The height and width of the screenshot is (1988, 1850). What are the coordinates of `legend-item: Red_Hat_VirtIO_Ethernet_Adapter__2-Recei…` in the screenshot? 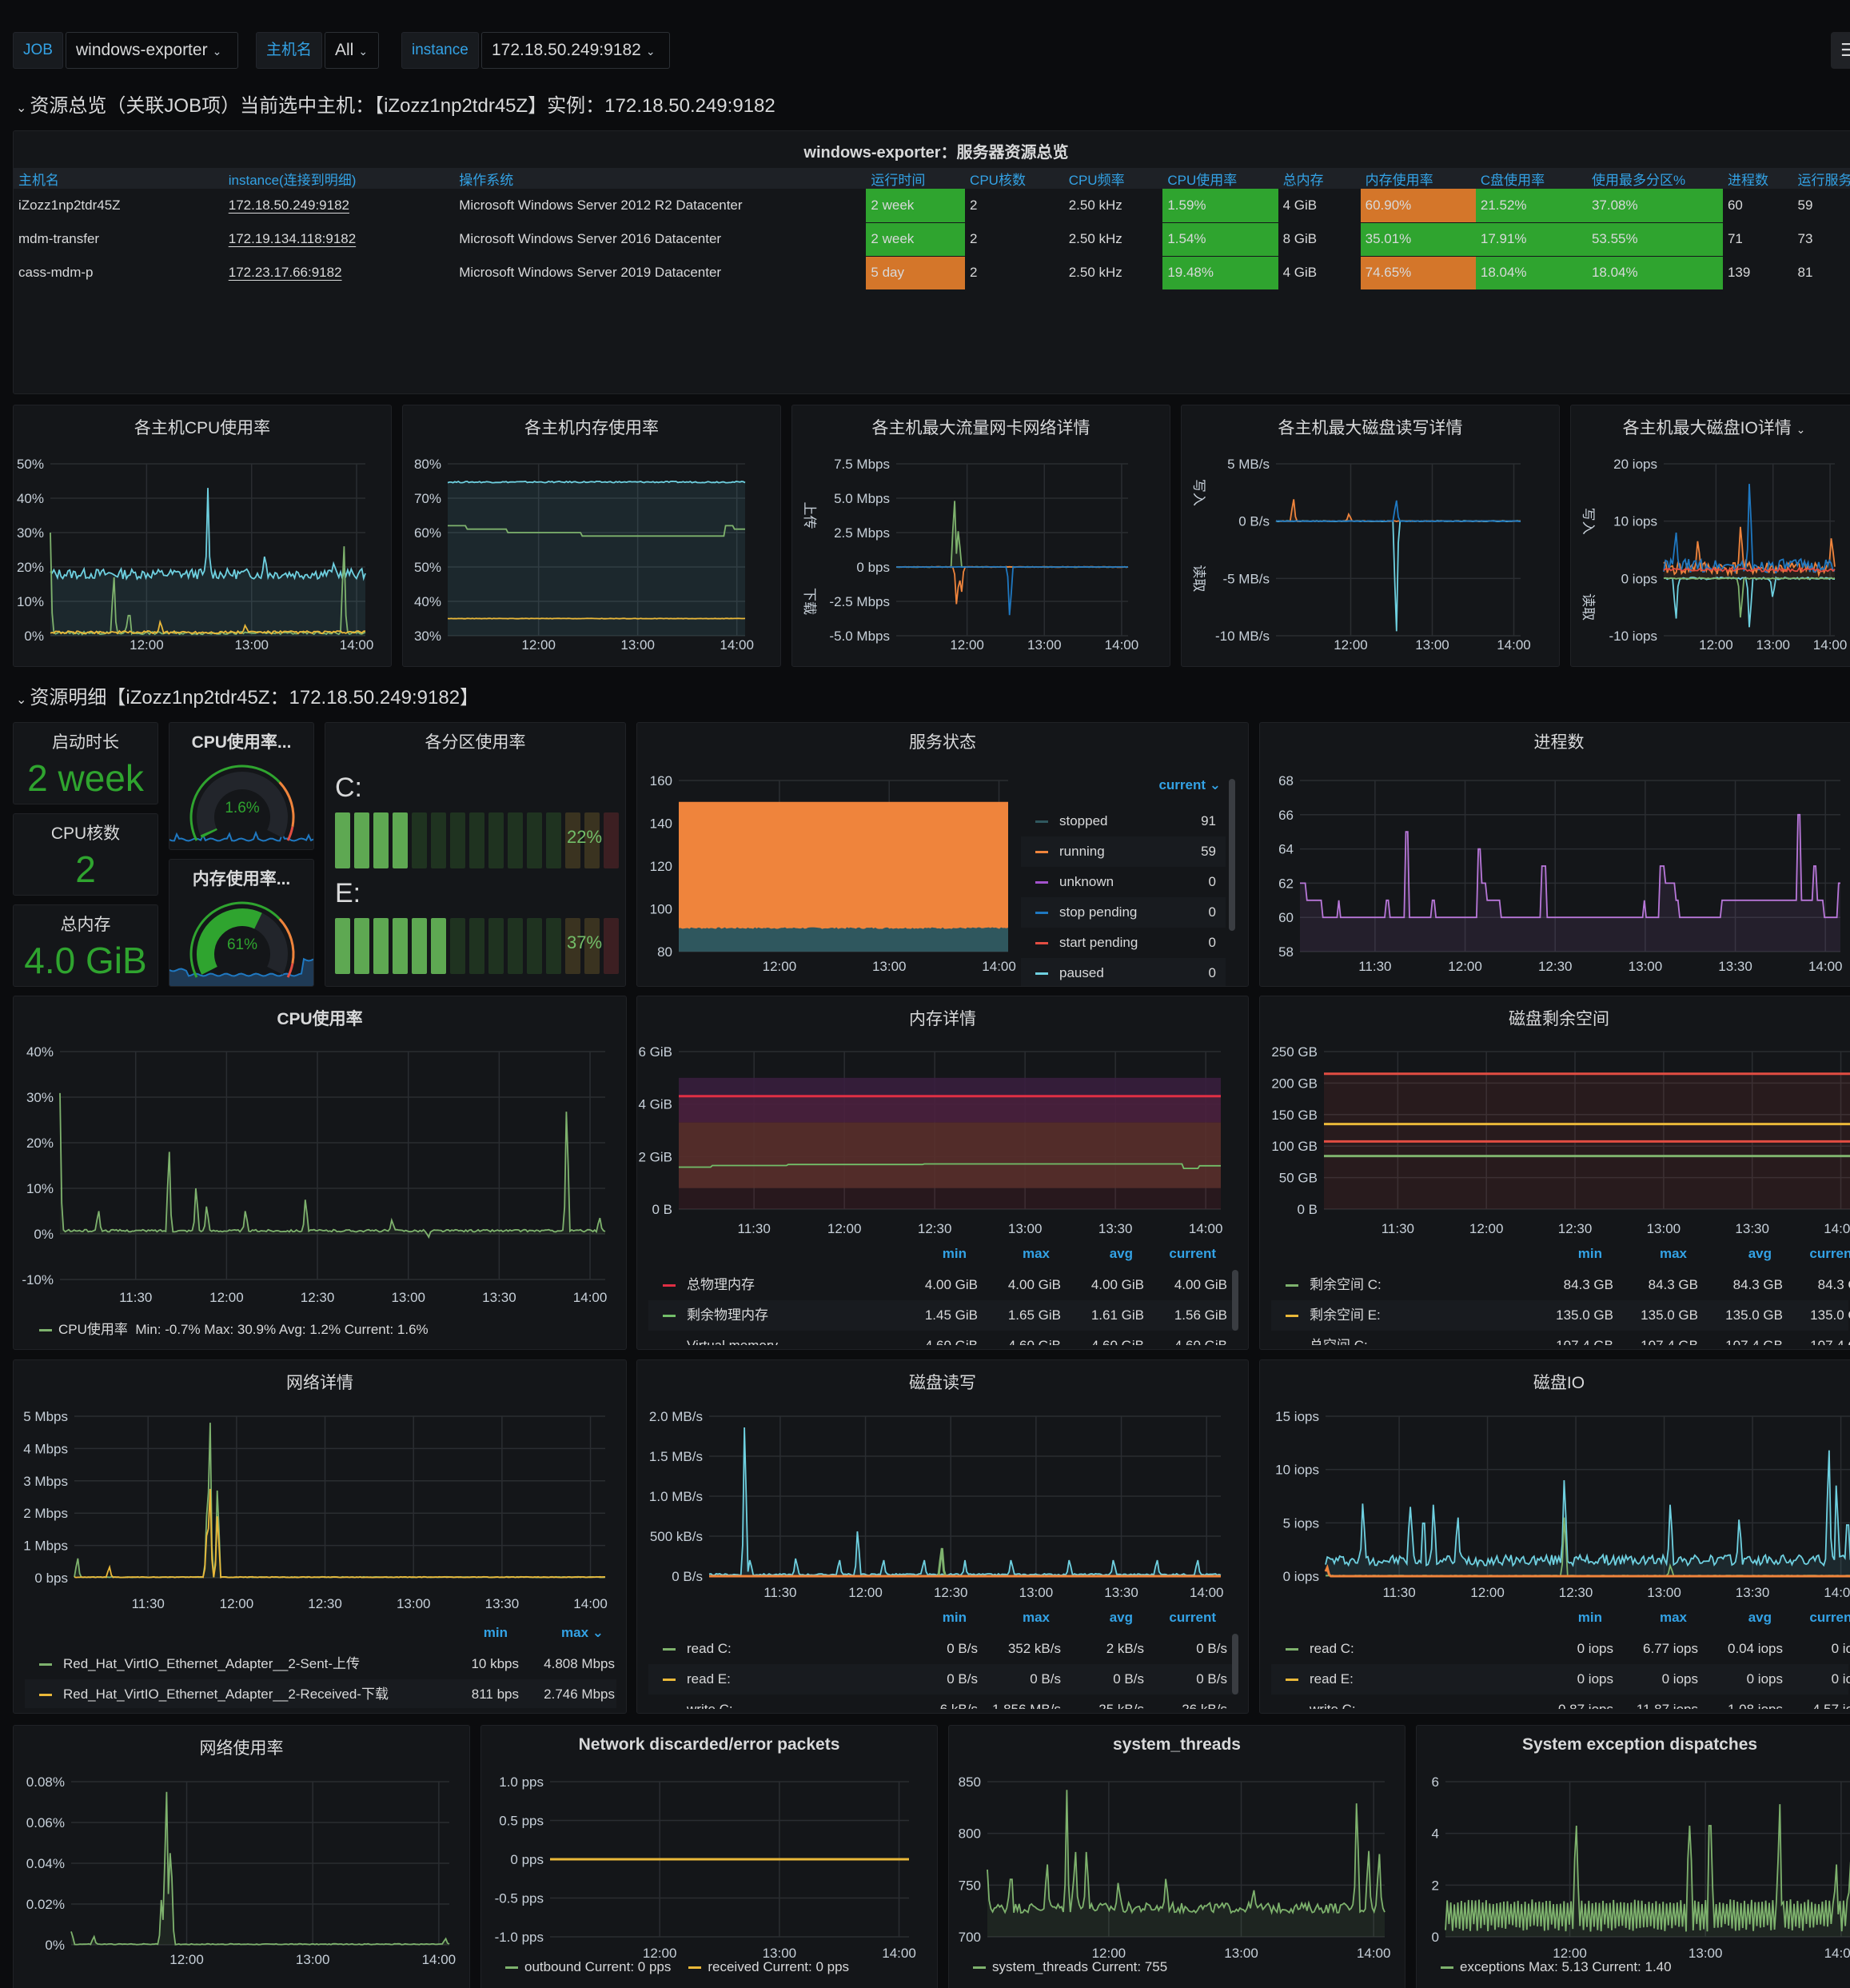 It's located at (320, 1693).